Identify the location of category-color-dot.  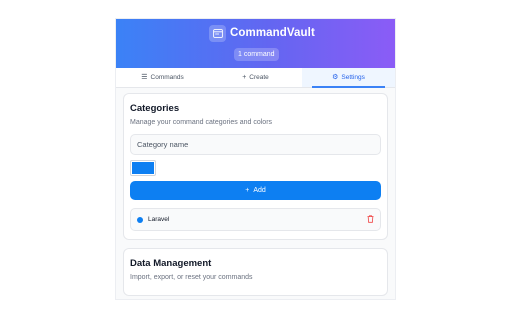
(140, 219).